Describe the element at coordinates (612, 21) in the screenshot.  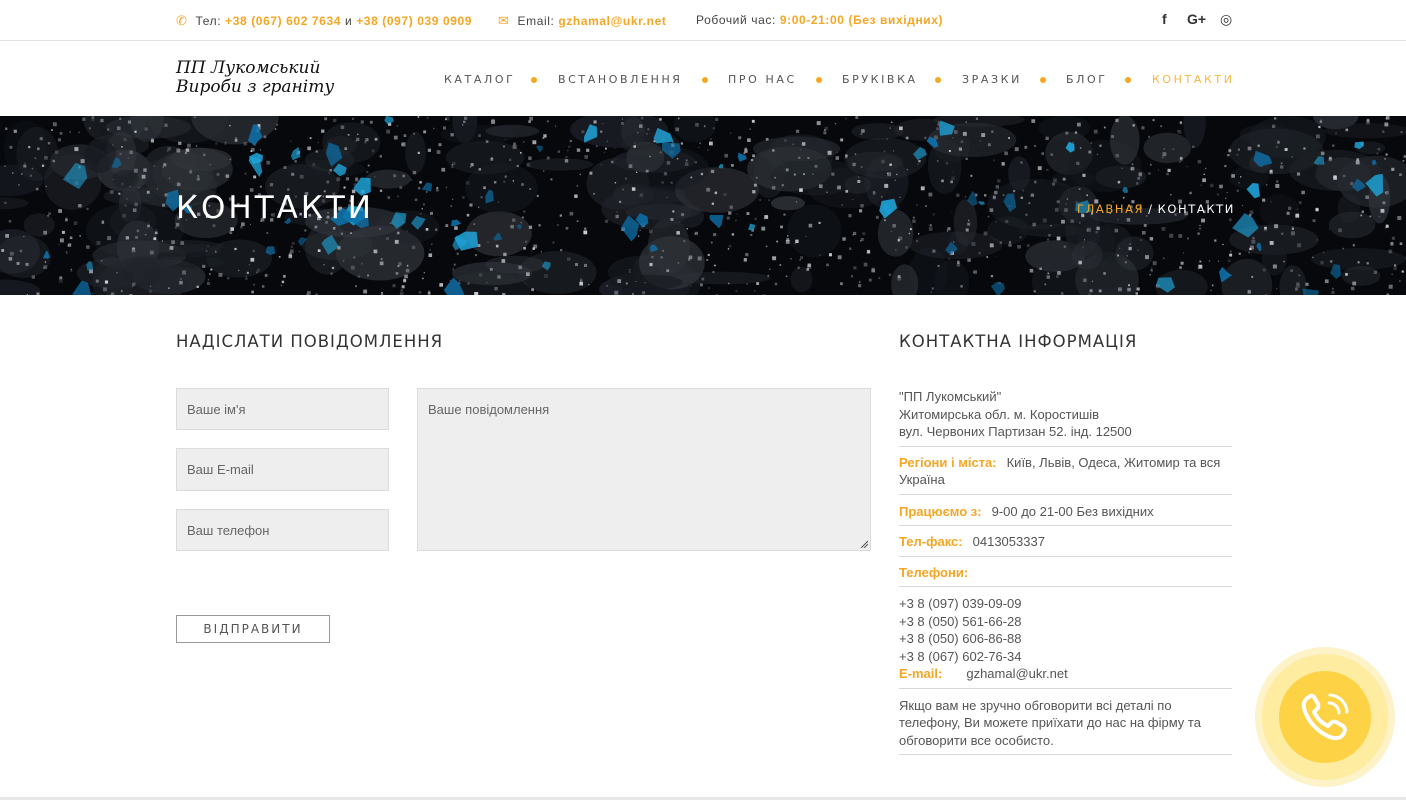
I see `email-link: gzhamal@ukr.net` at that location.